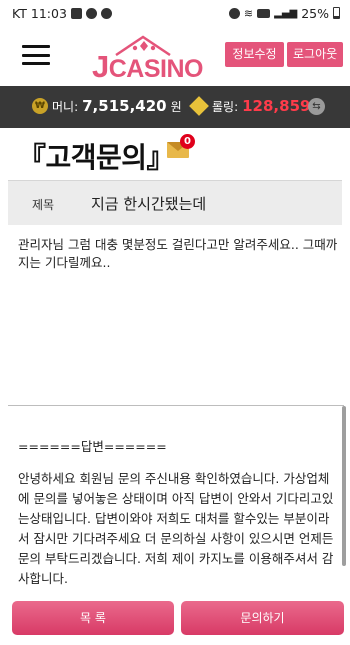 The width and height of the screenshot is (350, 645). I want to click on inquiry-button: 문의하기, so click(262, 618).